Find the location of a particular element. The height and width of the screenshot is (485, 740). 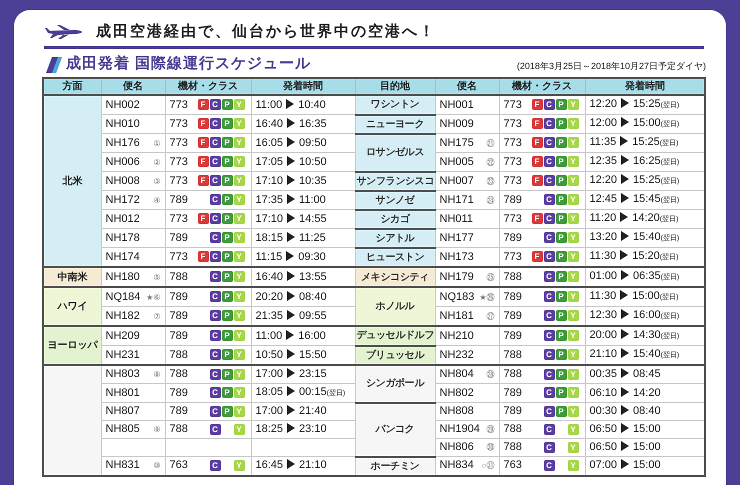

flight-note: ⑩ is located at coordinates (156, 466).